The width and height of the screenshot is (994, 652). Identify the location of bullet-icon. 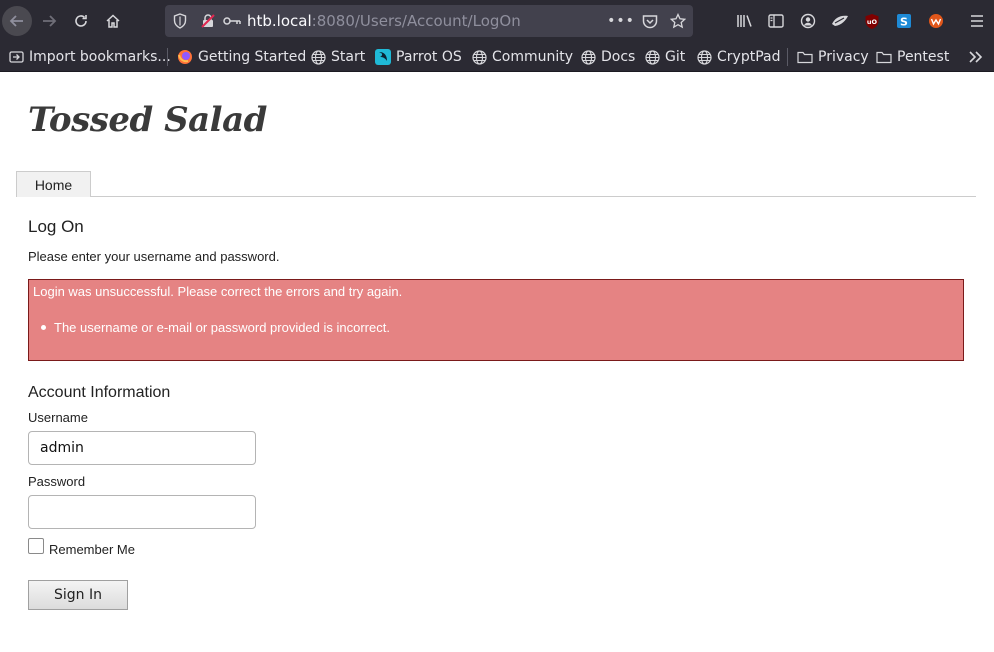
(43, 327).